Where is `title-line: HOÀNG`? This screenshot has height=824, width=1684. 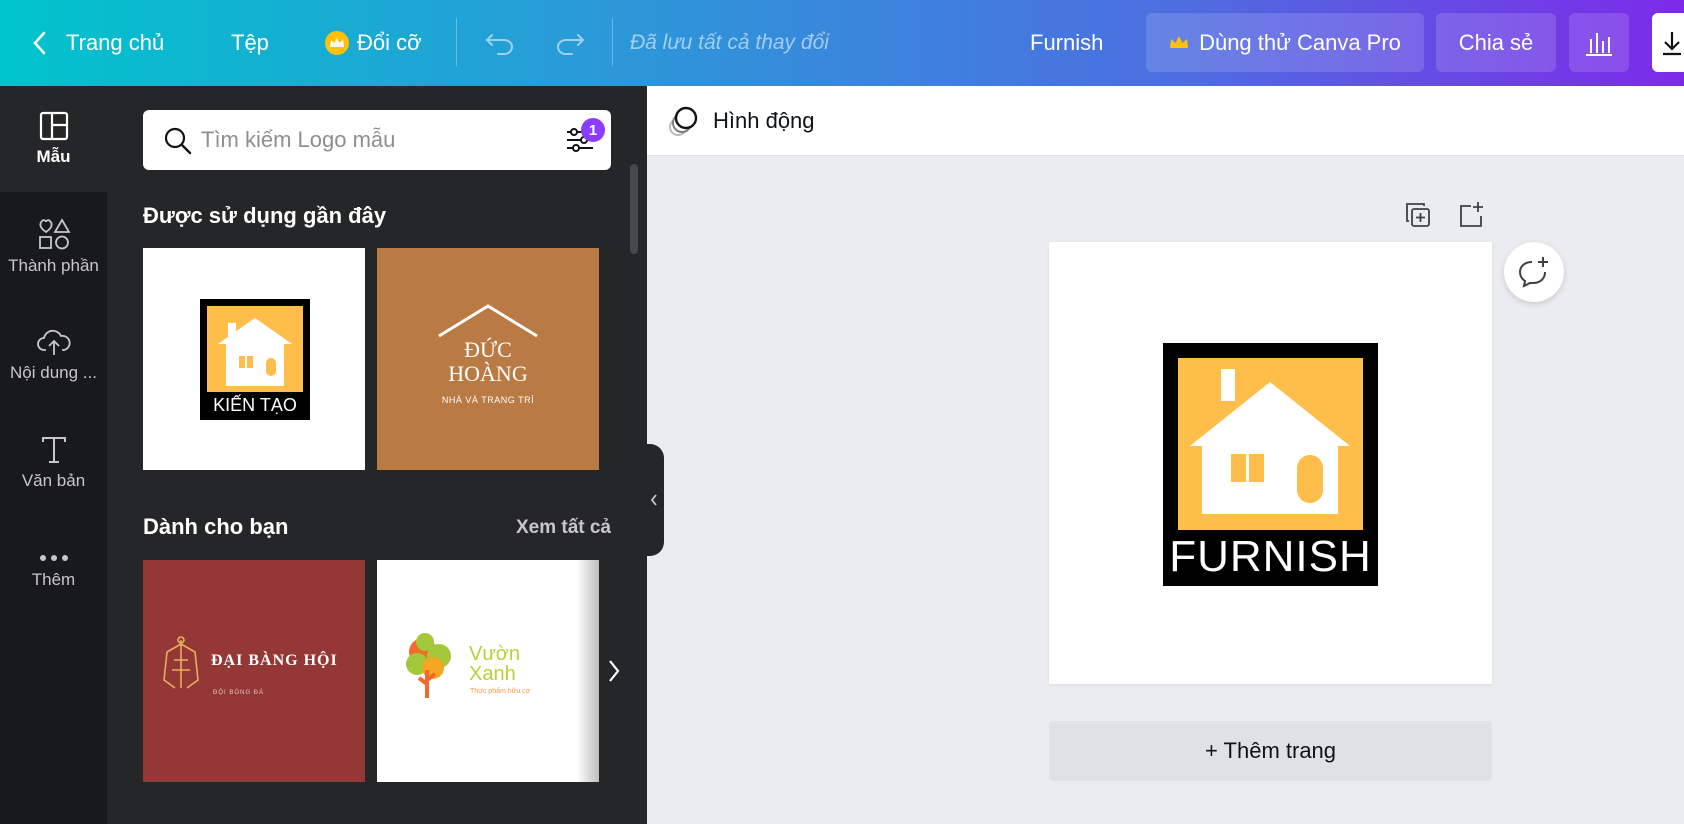 title-line: HOÀNG is located at coordinates (488, 373).